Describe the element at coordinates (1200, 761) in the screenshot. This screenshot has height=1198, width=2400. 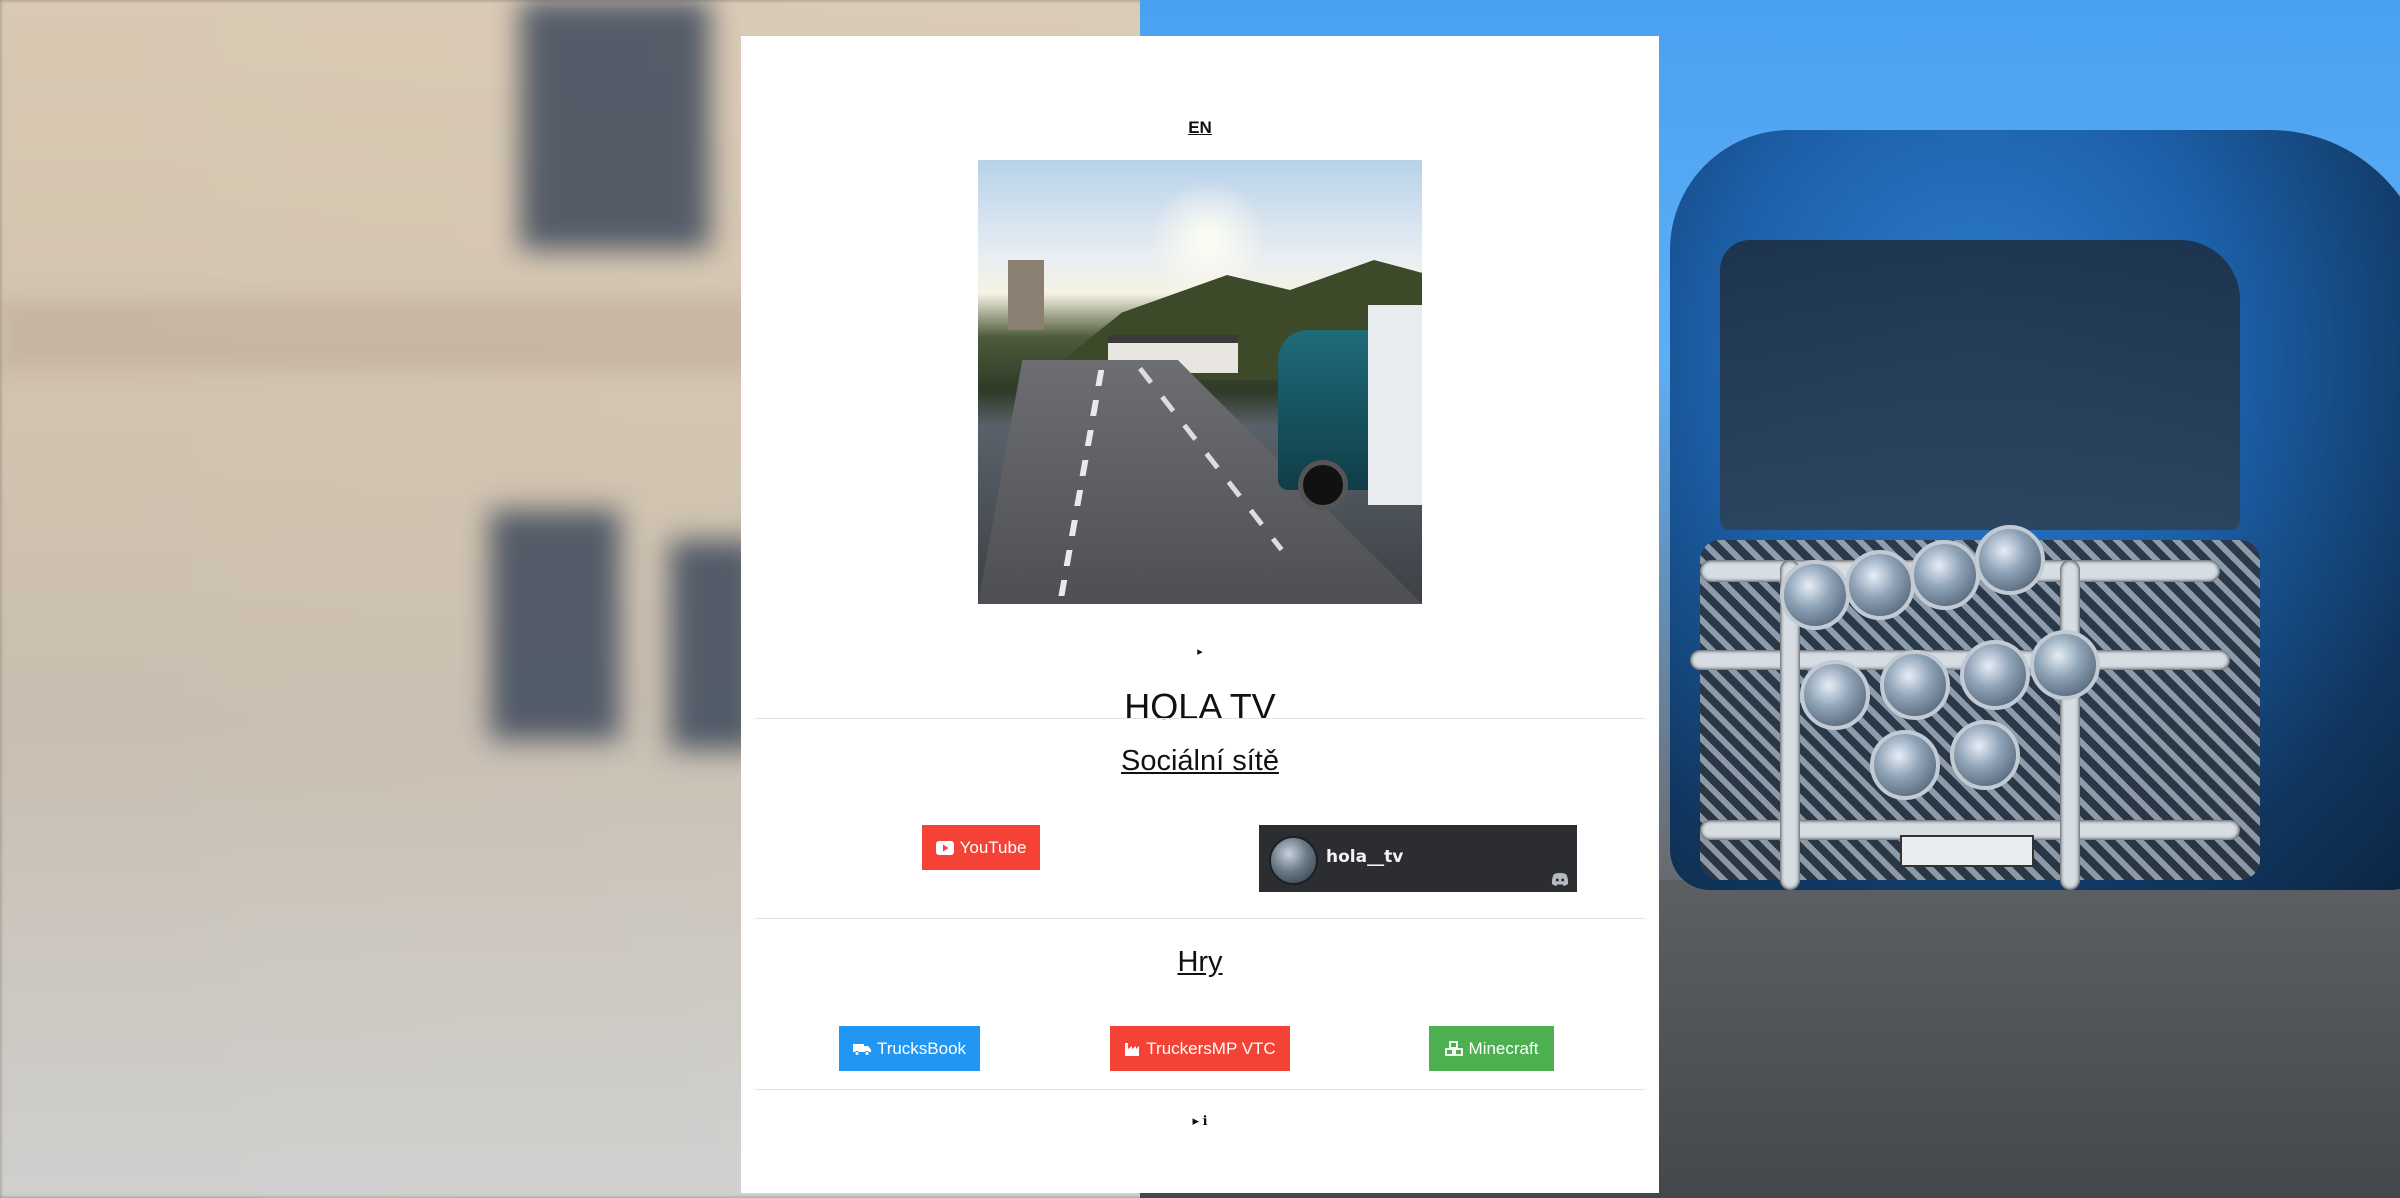
I see `social-heading: Sociální sítě` at that location.